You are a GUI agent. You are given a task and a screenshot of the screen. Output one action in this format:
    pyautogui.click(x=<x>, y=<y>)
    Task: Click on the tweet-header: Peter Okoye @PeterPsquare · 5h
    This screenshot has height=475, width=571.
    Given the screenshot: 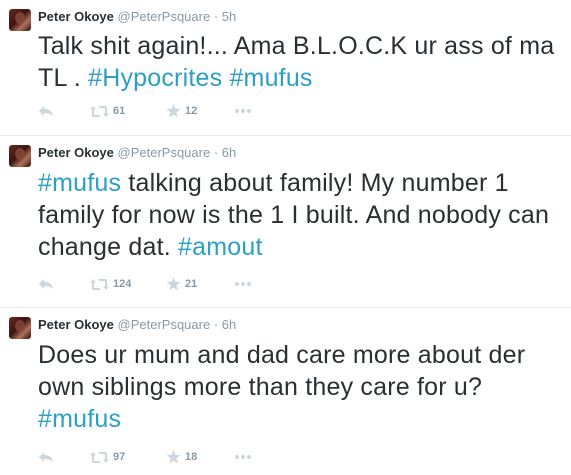 What is the action you would take?
    pyautogui.click(x=137, y=17)
    